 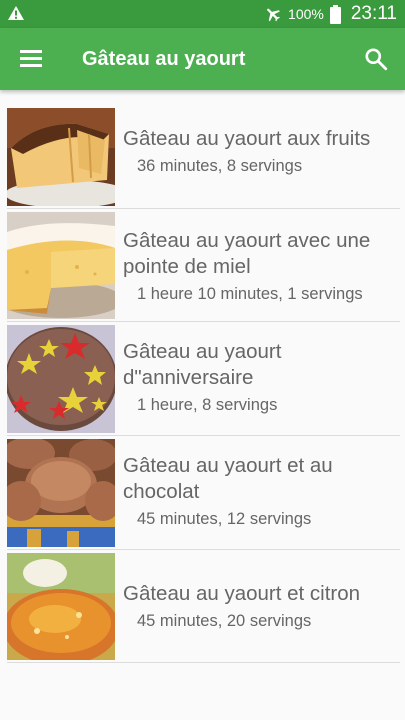 I want to click on recipe-title: Gâteau au yaourt d"anniversaire, so click(x=202, y=364).